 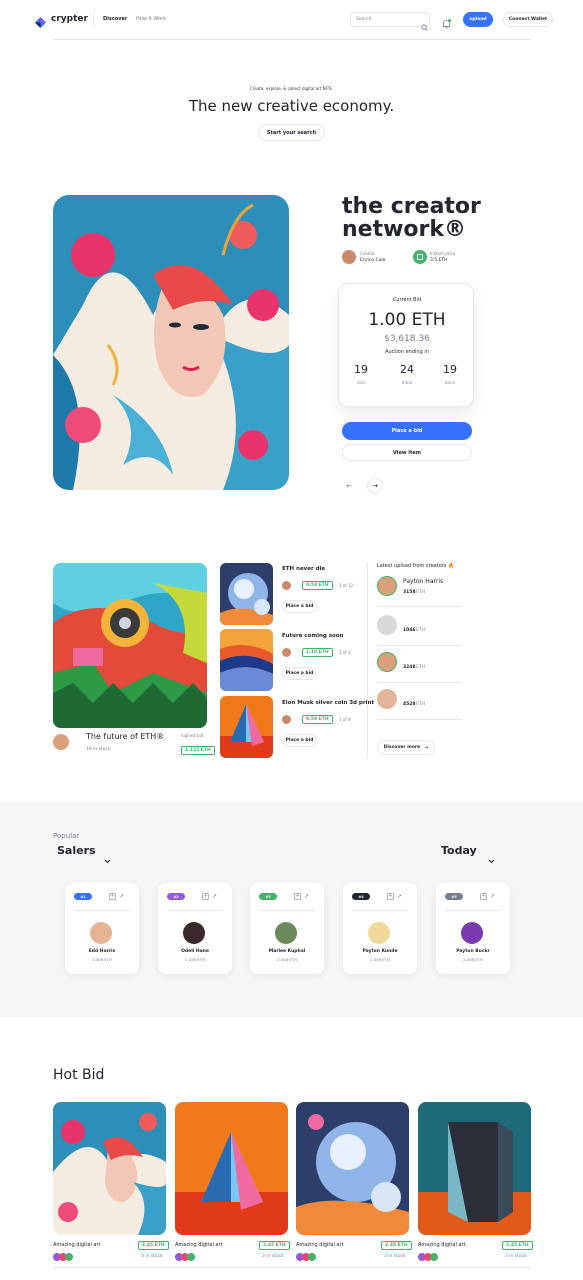 What do you see at coordinates (407, 352) in the screenshot?
I see `auction-label: Auction ending in` at bounding box center [407, 352].